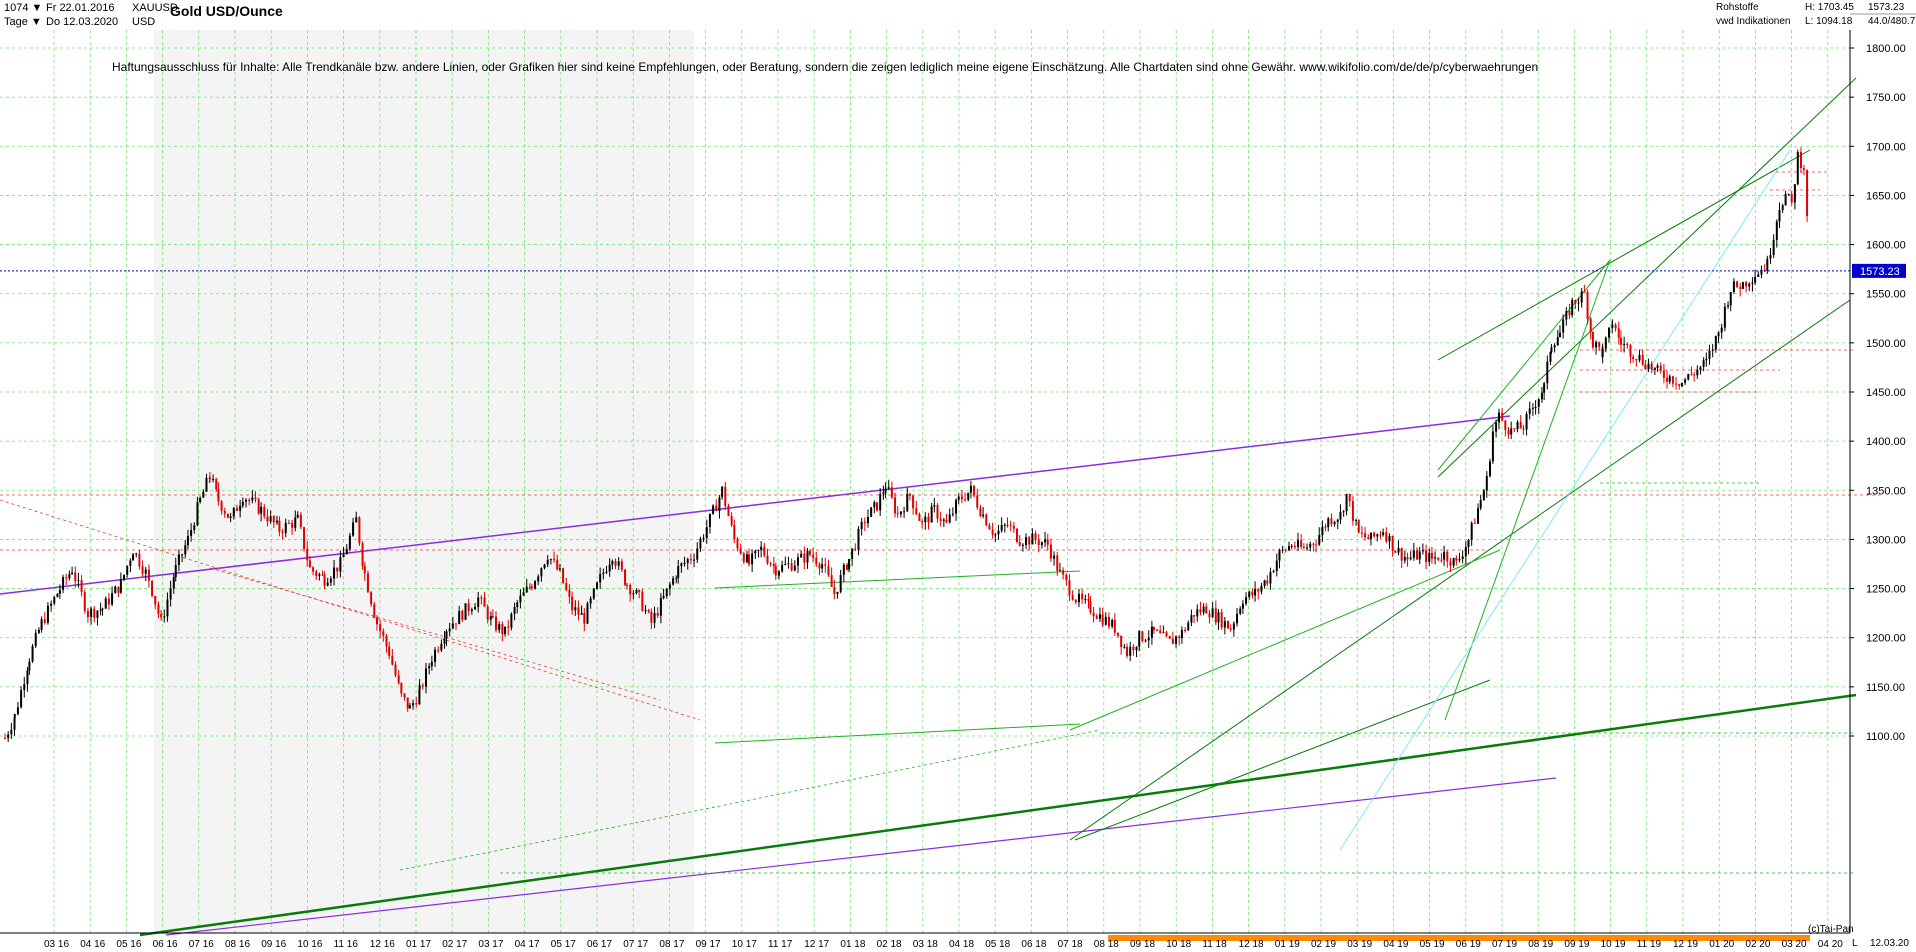 The height and width of the screenshot is (952, 1916). I want to click on y-tick-label: 1200.00, so click(1886, 639).